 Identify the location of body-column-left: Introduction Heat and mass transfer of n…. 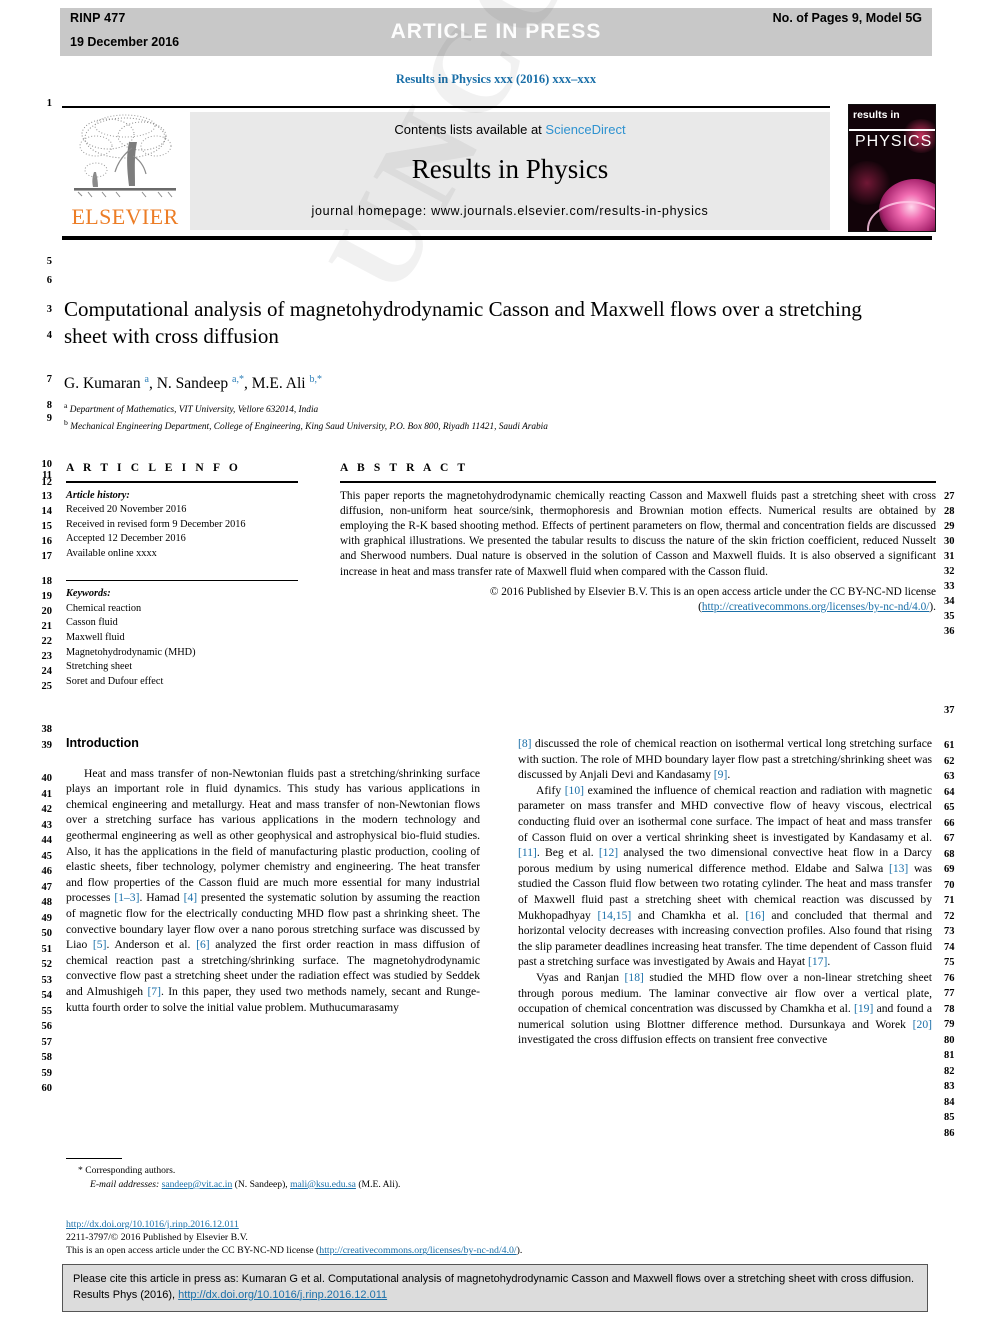
(273, 875).